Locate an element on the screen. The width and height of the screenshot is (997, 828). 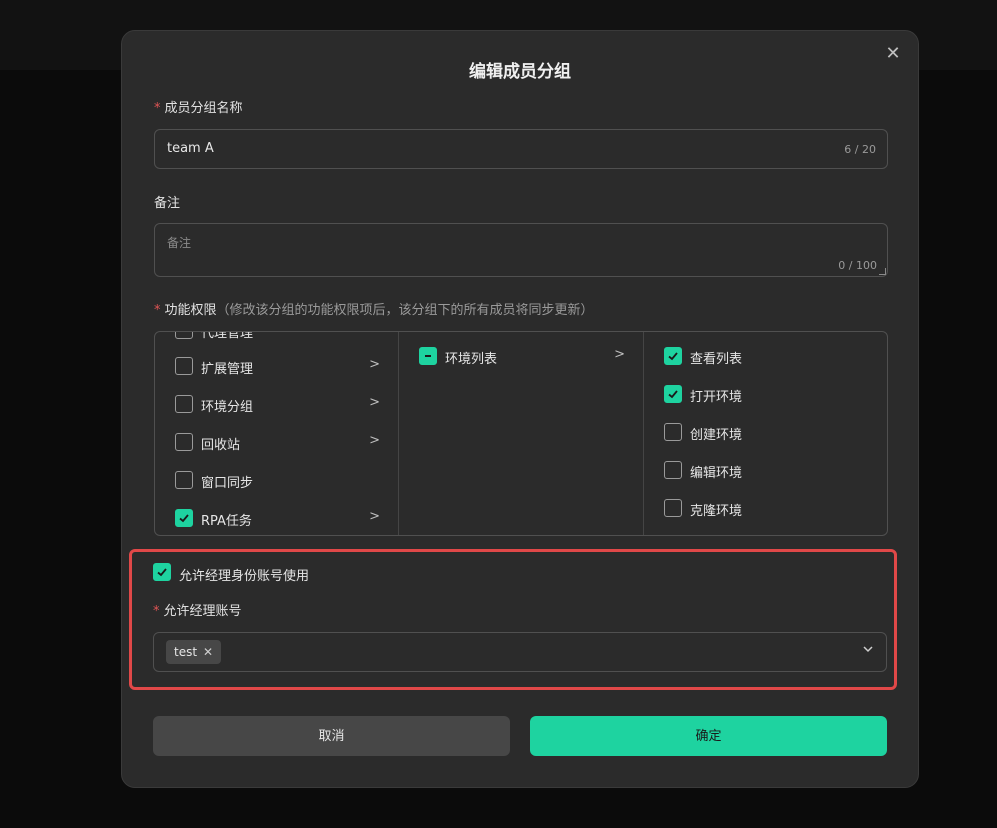
perm-item-env-groups: 环境分组 > is located at coordinates (276, 404).